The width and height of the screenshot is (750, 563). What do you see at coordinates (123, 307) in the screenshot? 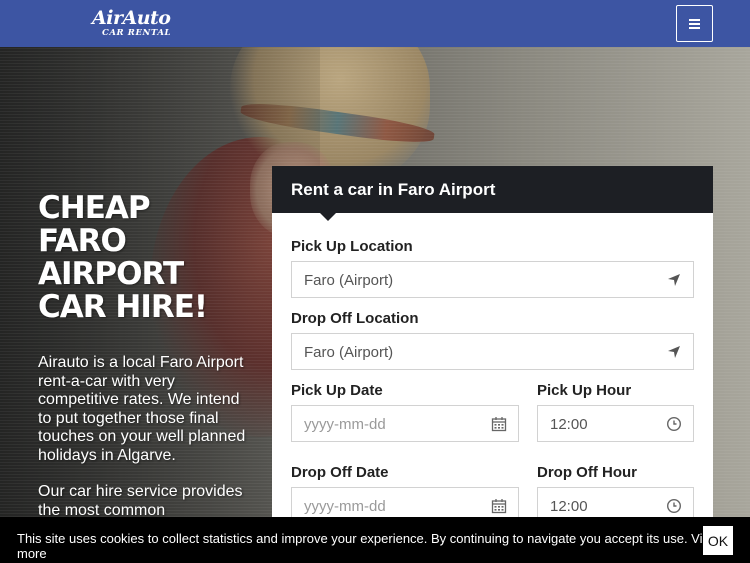
I see `headline-line: CAR HIRE!` at bounding box center [123, 307].